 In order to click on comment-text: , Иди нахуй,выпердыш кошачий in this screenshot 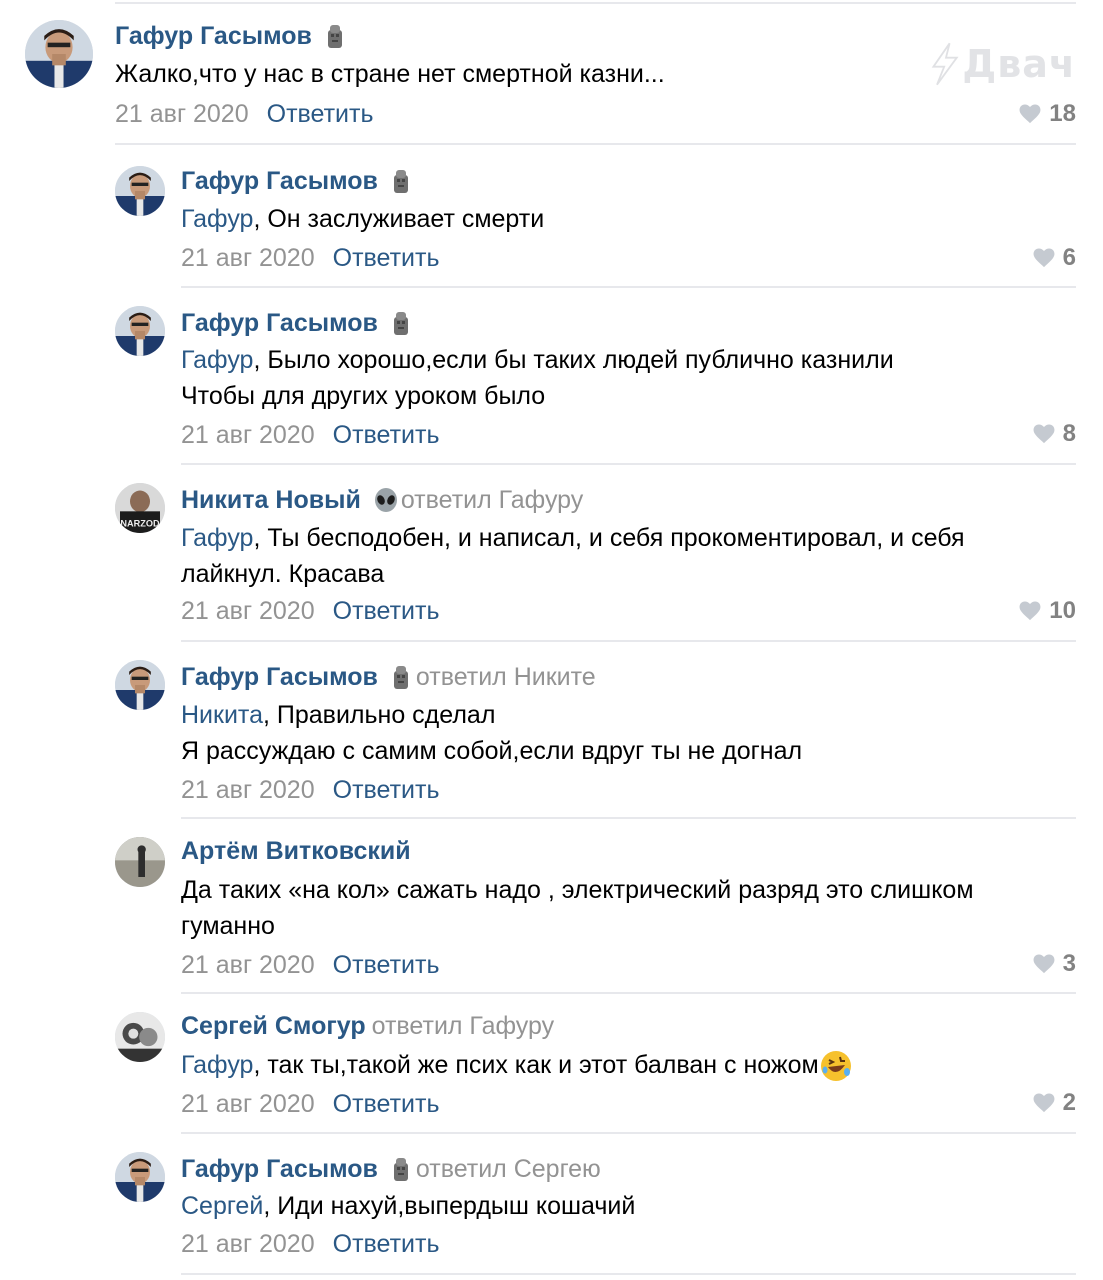, I will do `click(449, 1206)`.